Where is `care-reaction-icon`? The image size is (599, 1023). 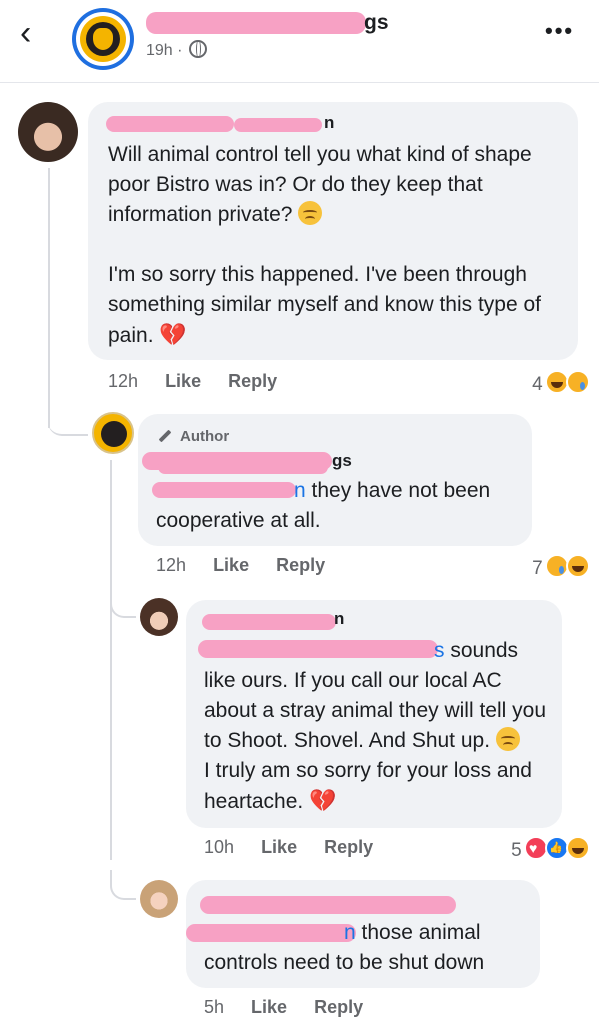
care-reaction-icon is located at coordinates (578, 382).